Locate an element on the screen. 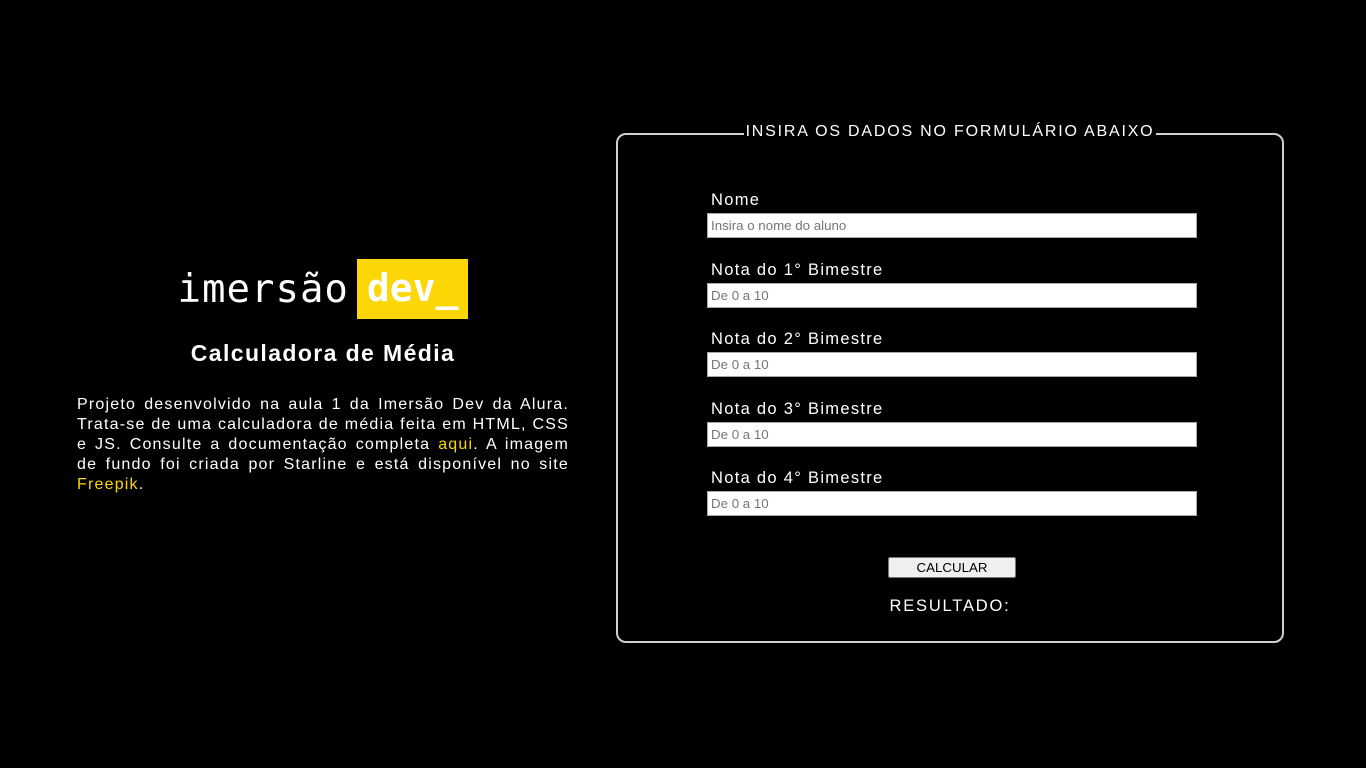  nota-2-input is located at coordinates (952, 364).